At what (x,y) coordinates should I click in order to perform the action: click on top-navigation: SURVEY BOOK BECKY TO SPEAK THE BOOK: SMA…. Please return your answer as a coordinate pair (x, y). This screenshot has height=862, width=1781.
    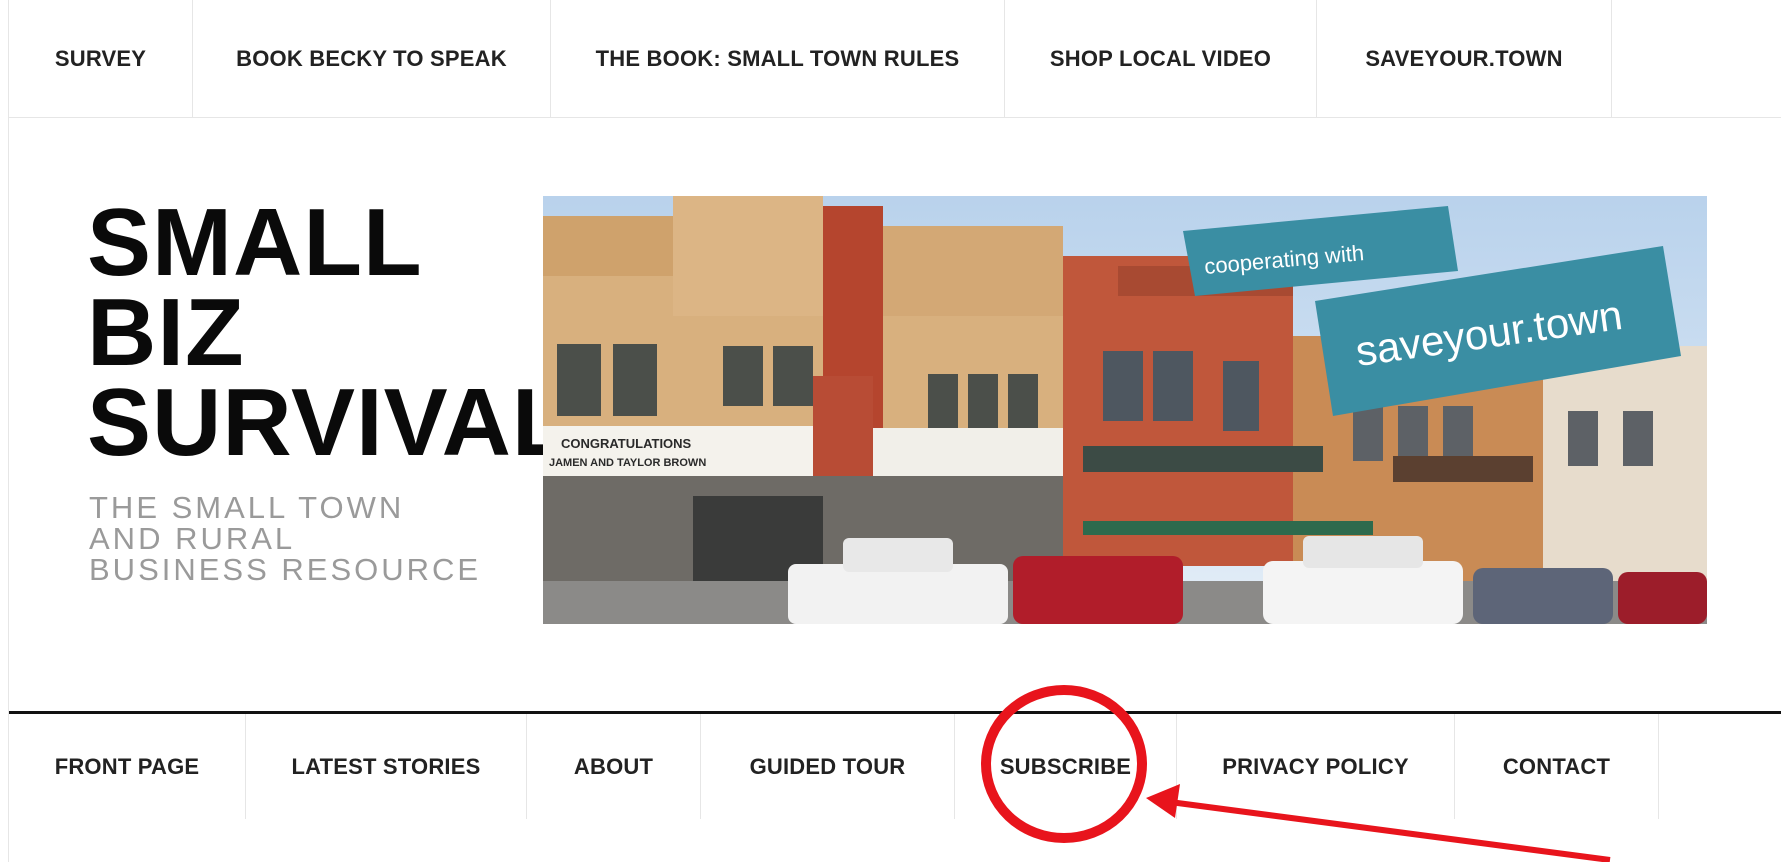
    Looking at the image, I should click on (895, 59).